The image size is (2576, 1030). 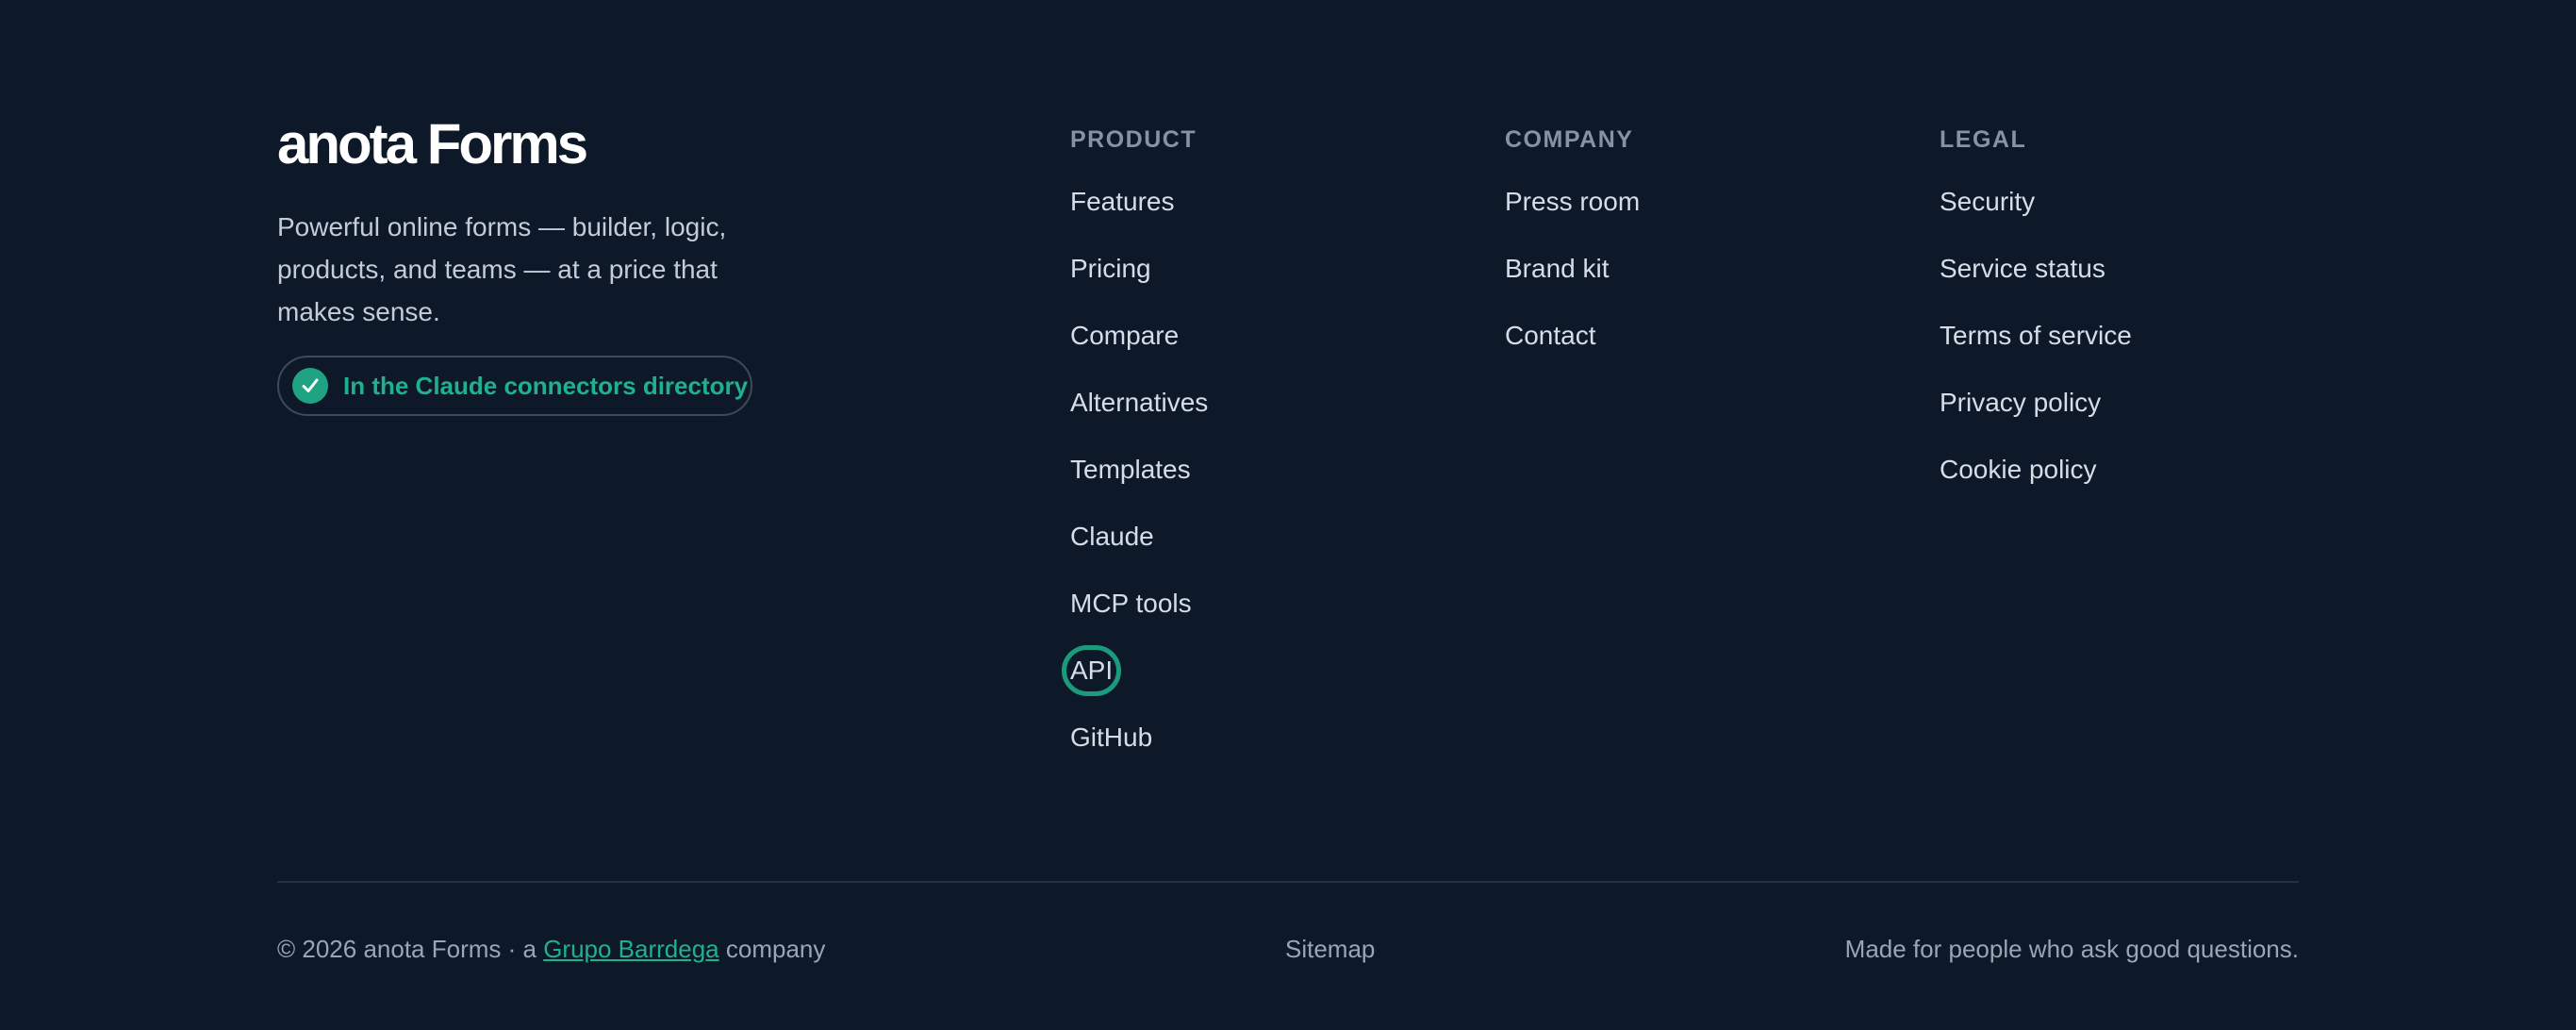 What do you see at coordinates (1288, 882) in the screenshot?
I see `footer-divider` at bounding box center [1288, 882].